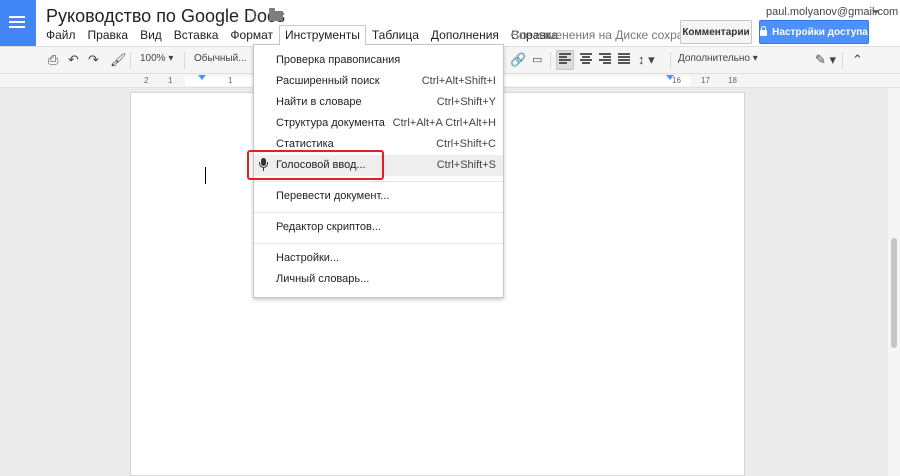 This screenshot has width=900, height=476. What do you see at coordinates (458, 81) in the screenshot?
I see `menu-item-shortcut: Ctrl+Alt+Shift+I` at bounding box center [458, 81].